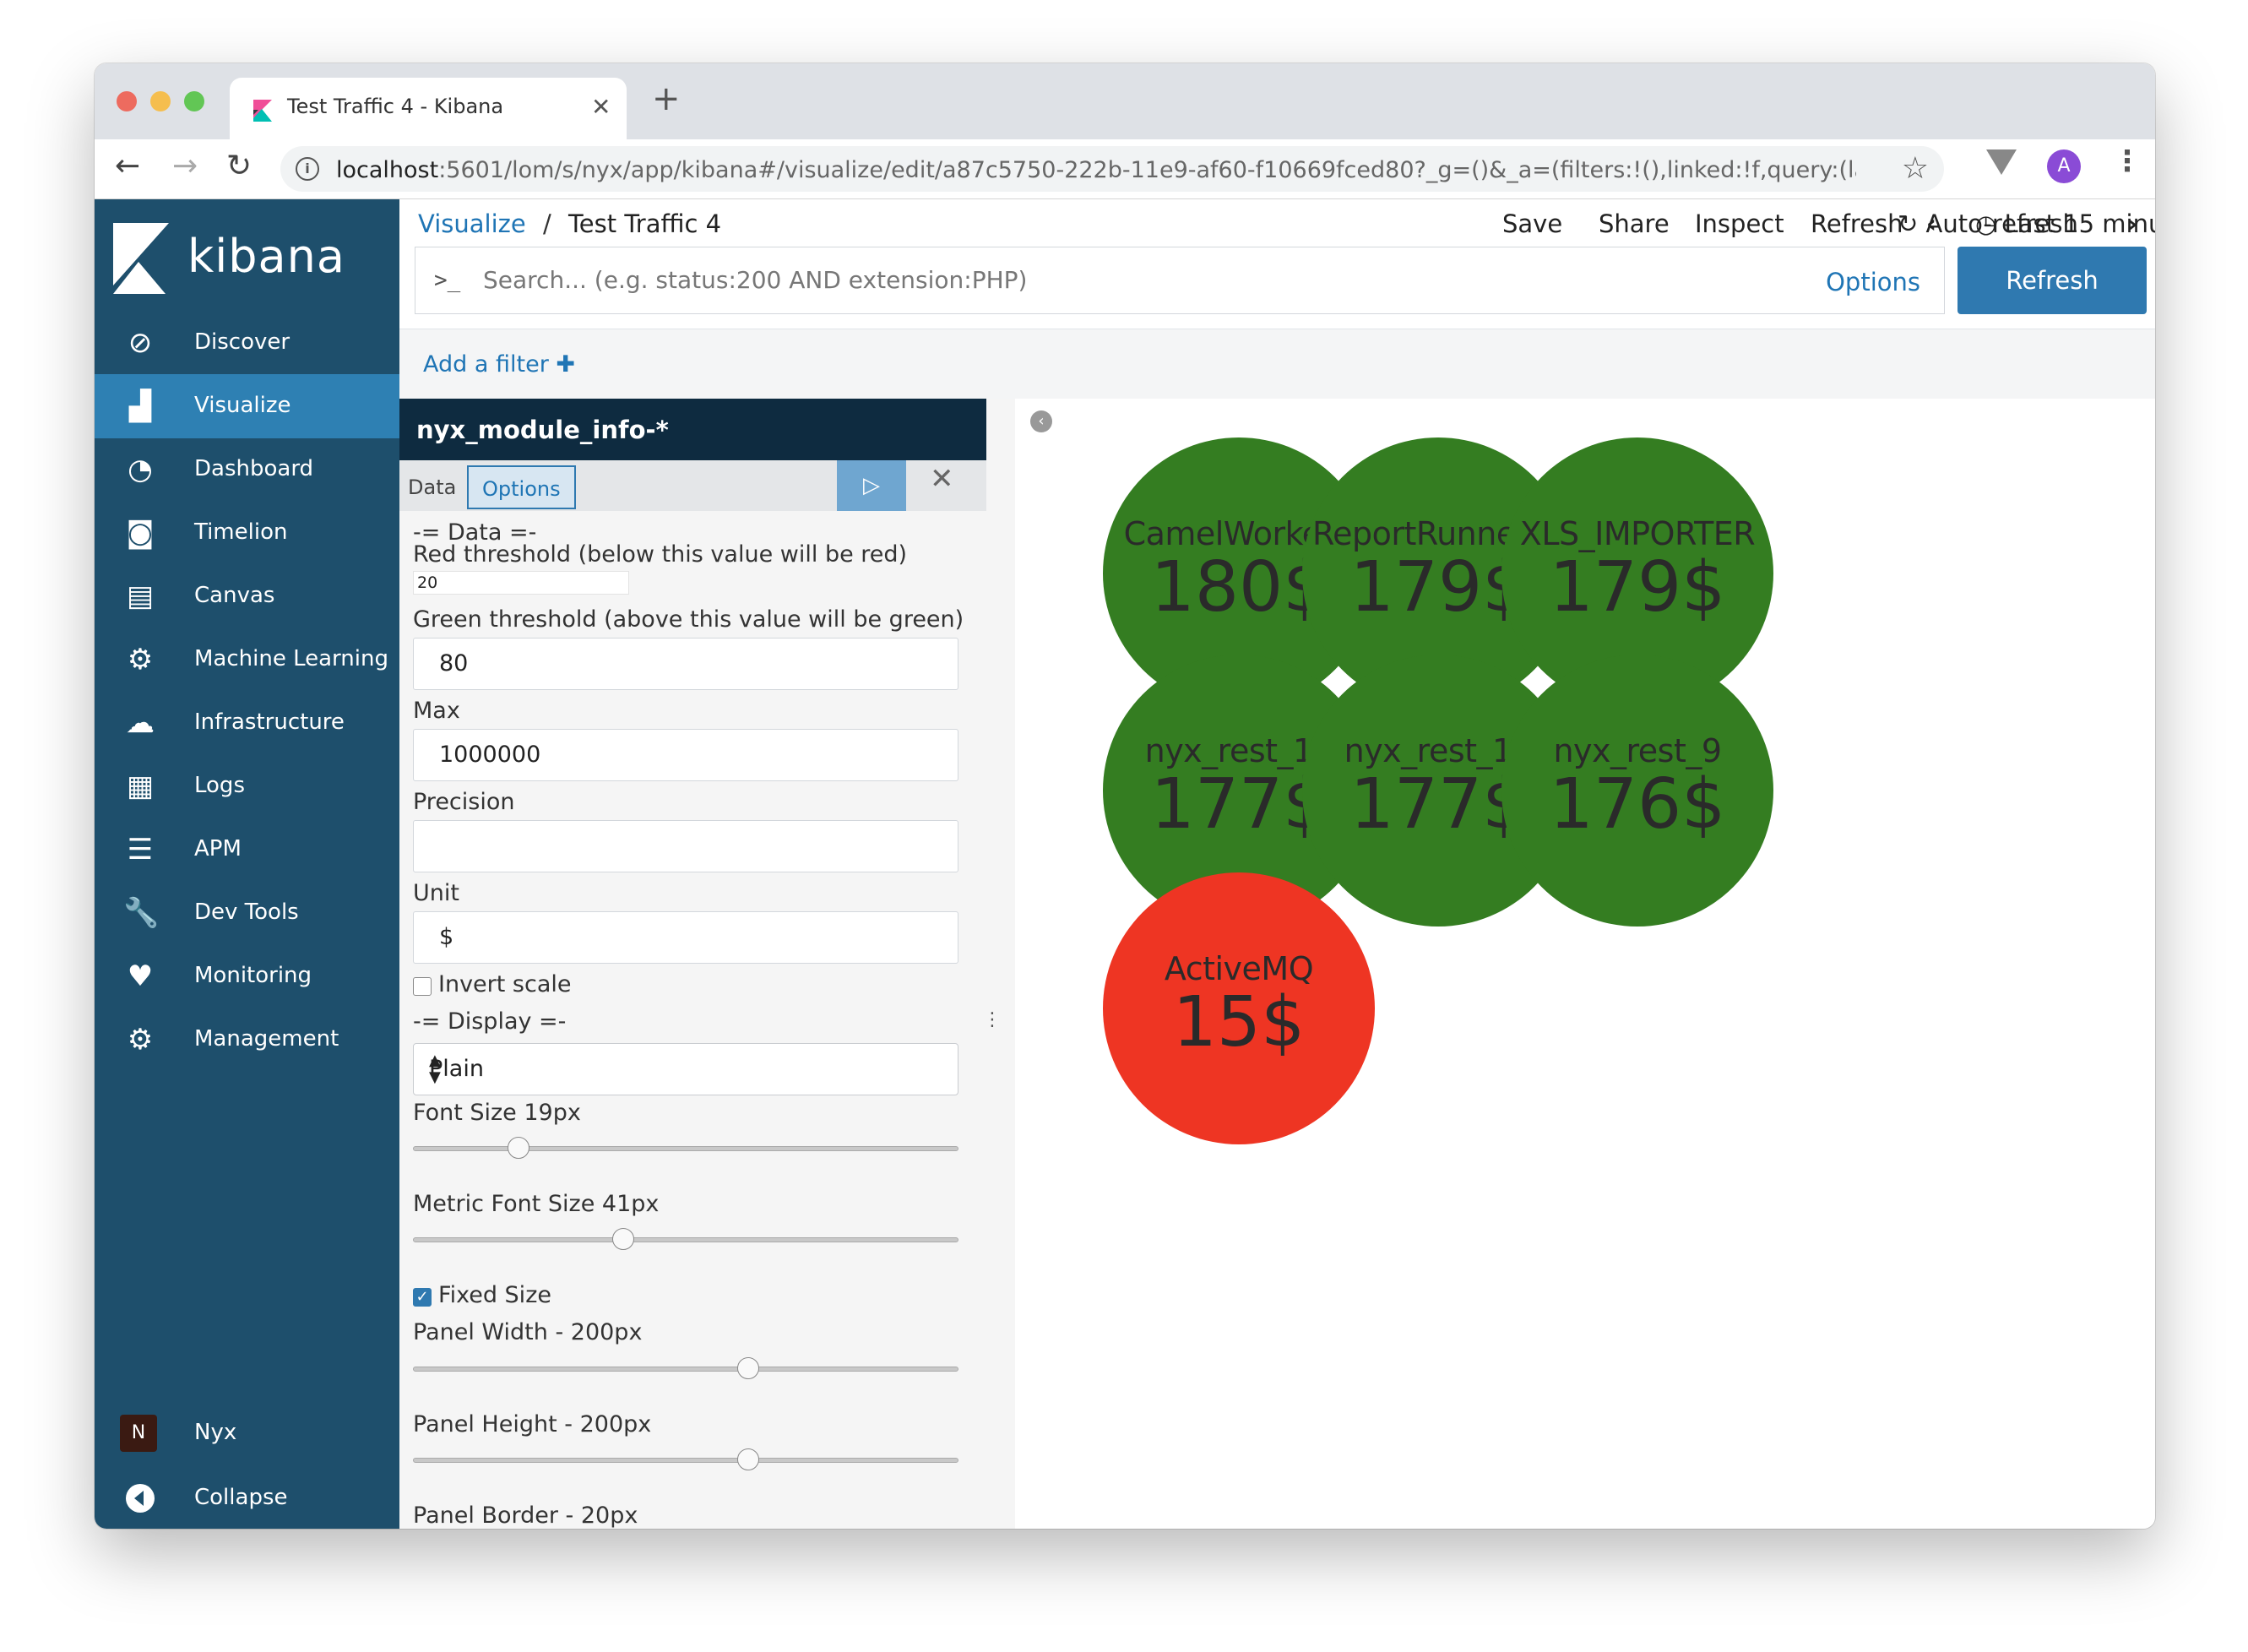 Image resolution: width=2248 pixels, height=1652 pixels. Describe the element at coordinates (140, 343) in the screenshot. I see `compass-icon: ⊘` at that location.